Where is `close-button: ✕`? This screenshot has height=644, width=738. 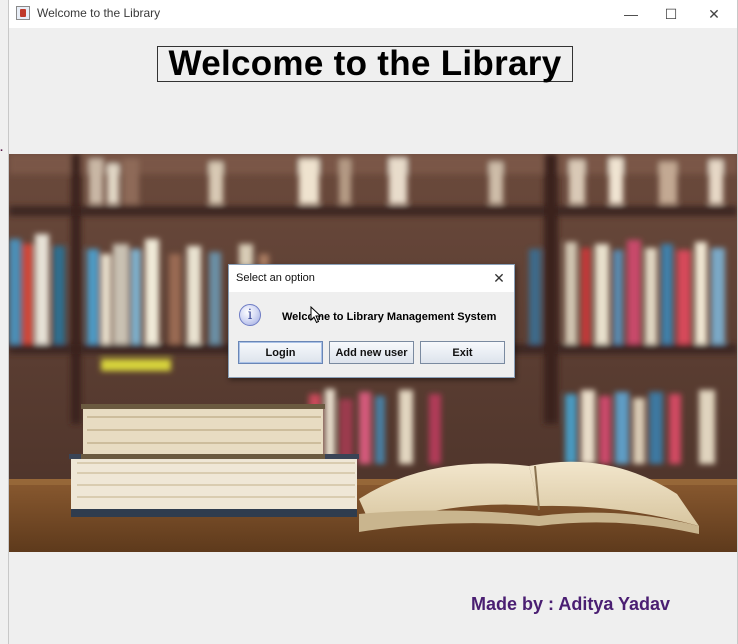
close-button: ✕ is located at coordinates (714, 14).